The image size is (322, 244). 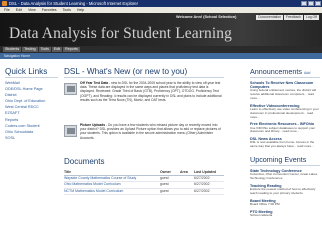 What do you see at coordinates (112, 191) in the screenshot?
I see `document-title: NCTM Mathematics Model Curriculum` at bounding box center [112, 191].